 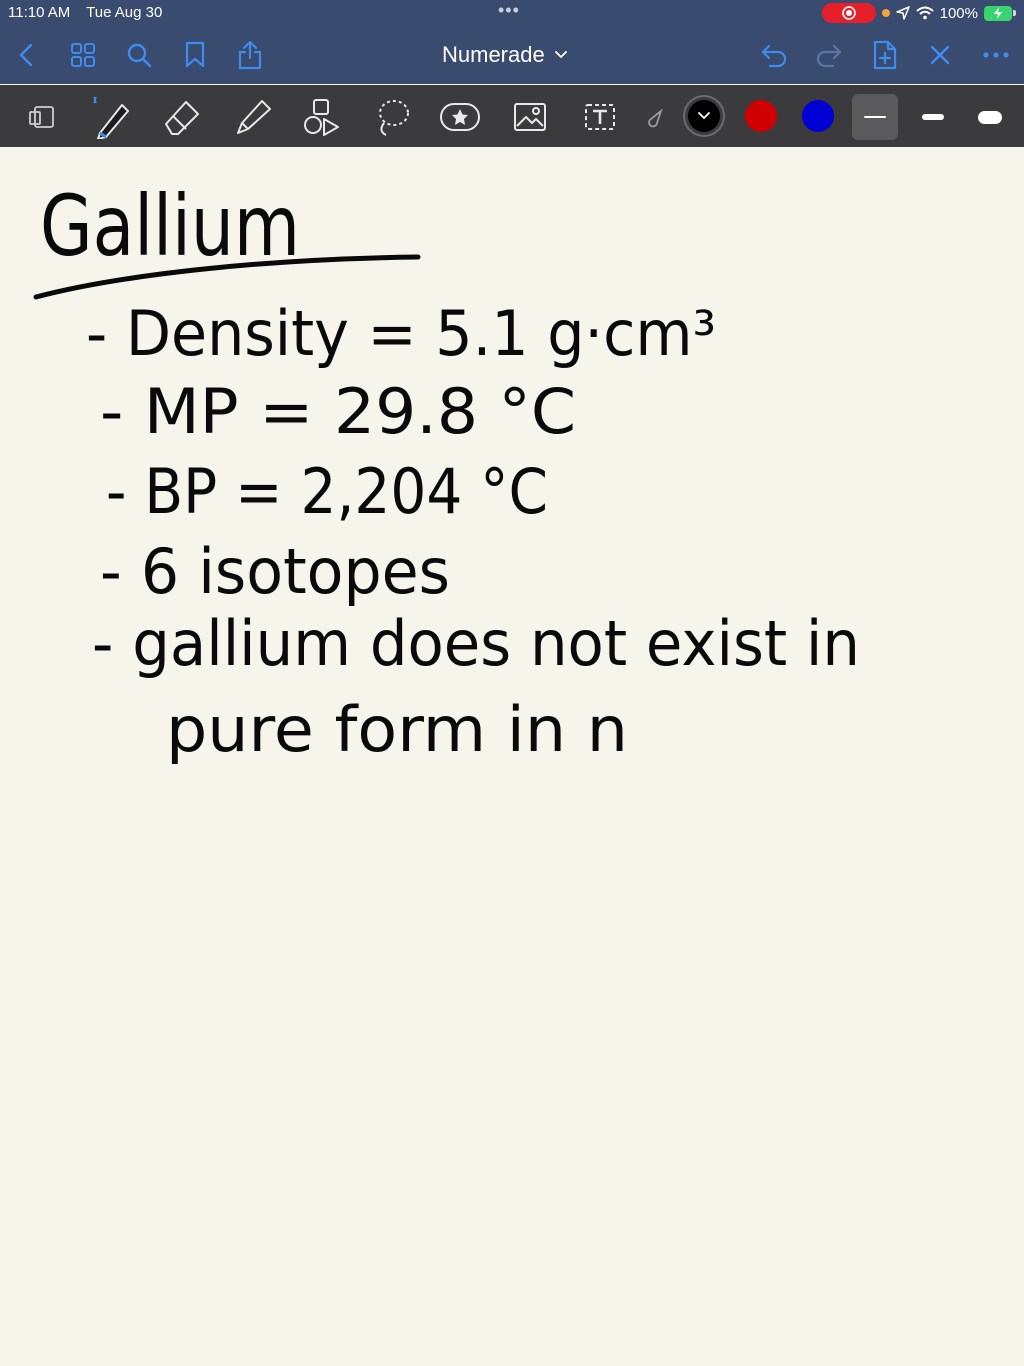 I want to click on note-line-boiling-point: - BP = 2,204 °C, so click(x=327, y=491).